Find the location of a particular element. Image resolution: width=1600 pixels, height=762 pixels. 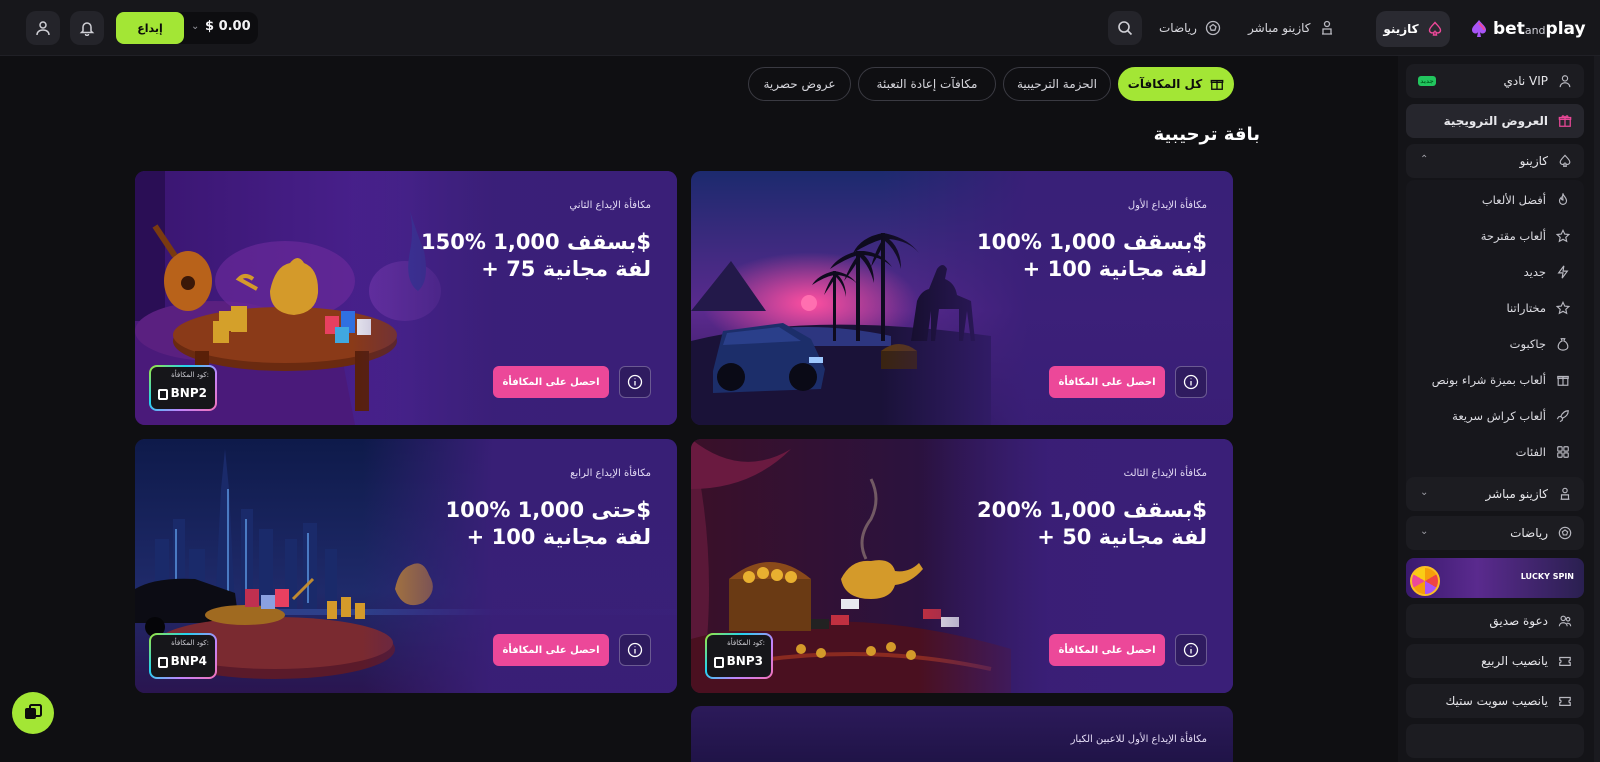

tab-label: الحزمة الترحيبية is located at coordinates (1057, 84).